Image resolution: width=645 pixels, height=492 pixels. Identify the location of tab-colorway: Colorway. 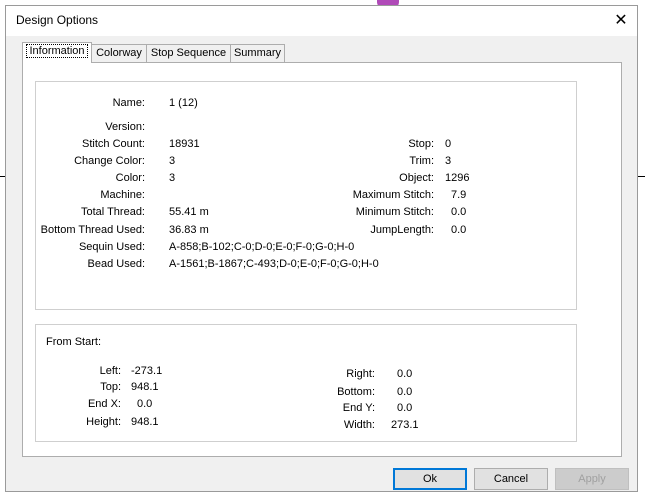
(119, 53).